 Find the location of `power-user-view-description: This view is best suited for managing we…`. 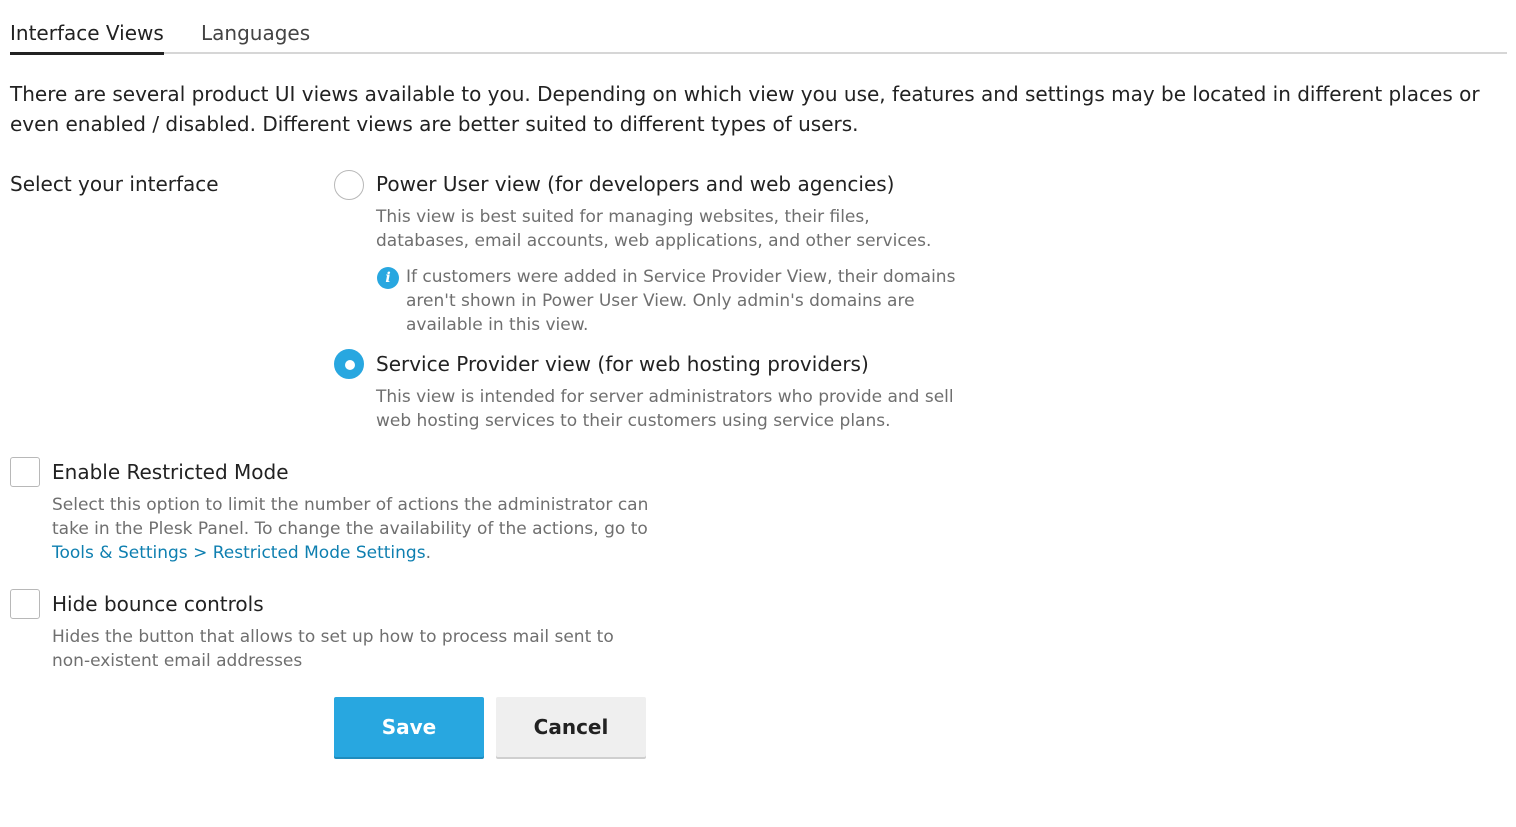

power-user-view-description: This view is best suited for managing we… is located at coordinates (654, 229).